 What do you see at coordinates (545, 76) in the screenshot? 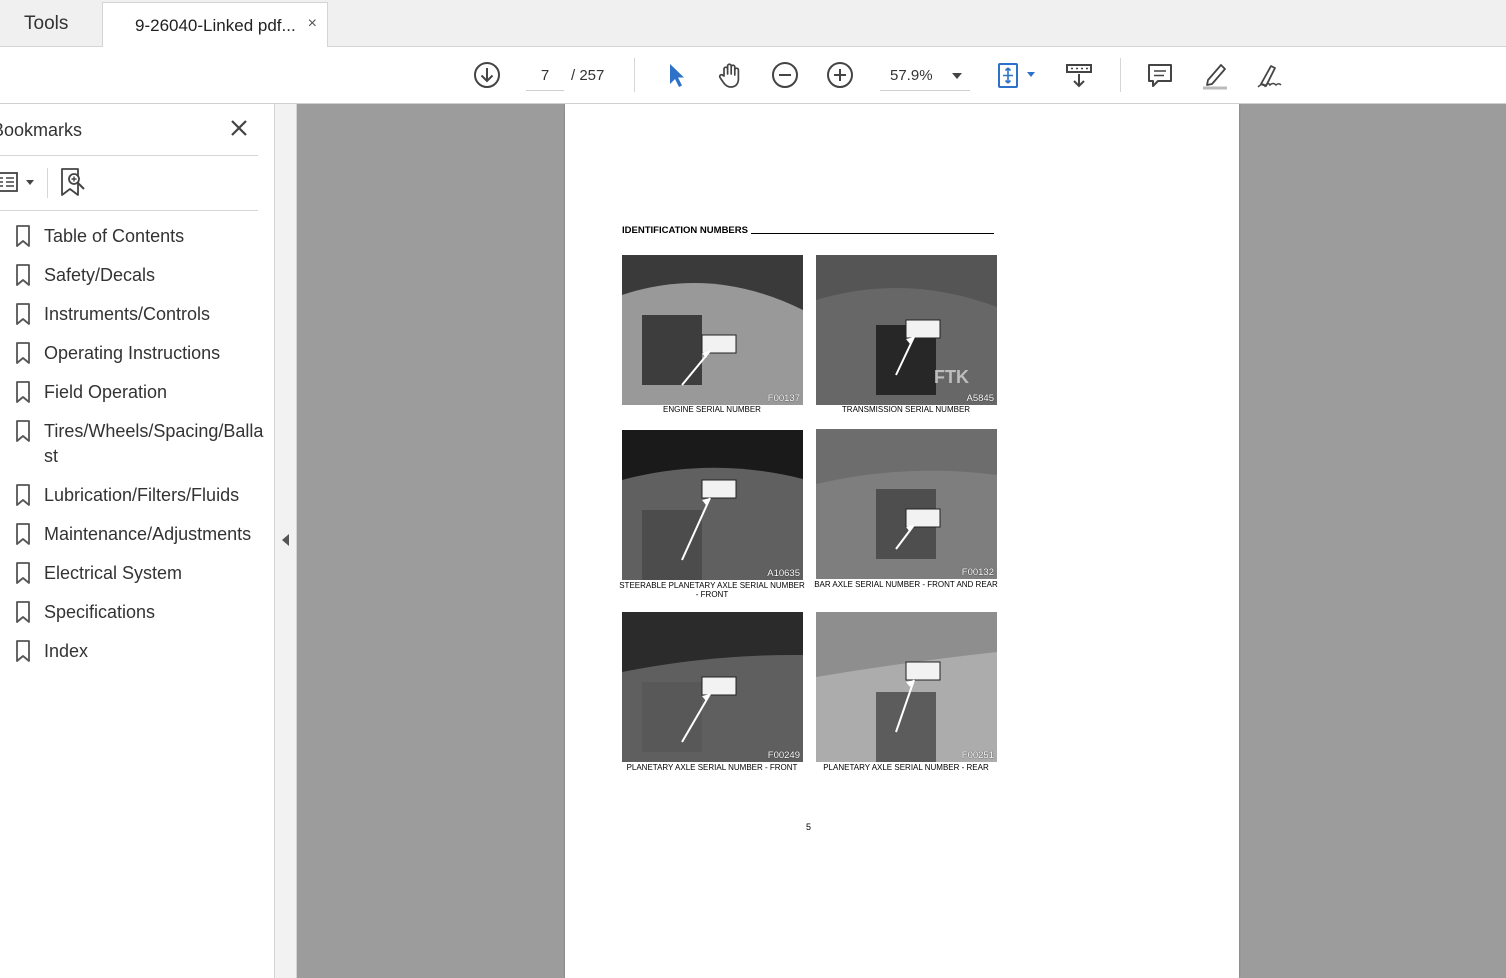
I see `page-number-input` at bounding box center [545, 76].